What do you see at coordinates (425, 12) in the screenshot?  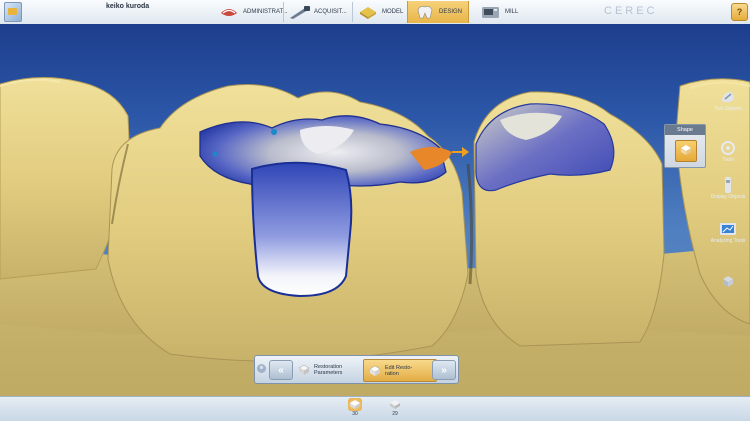 I see `design-tooth-icon` at bounding box center [425, 12].